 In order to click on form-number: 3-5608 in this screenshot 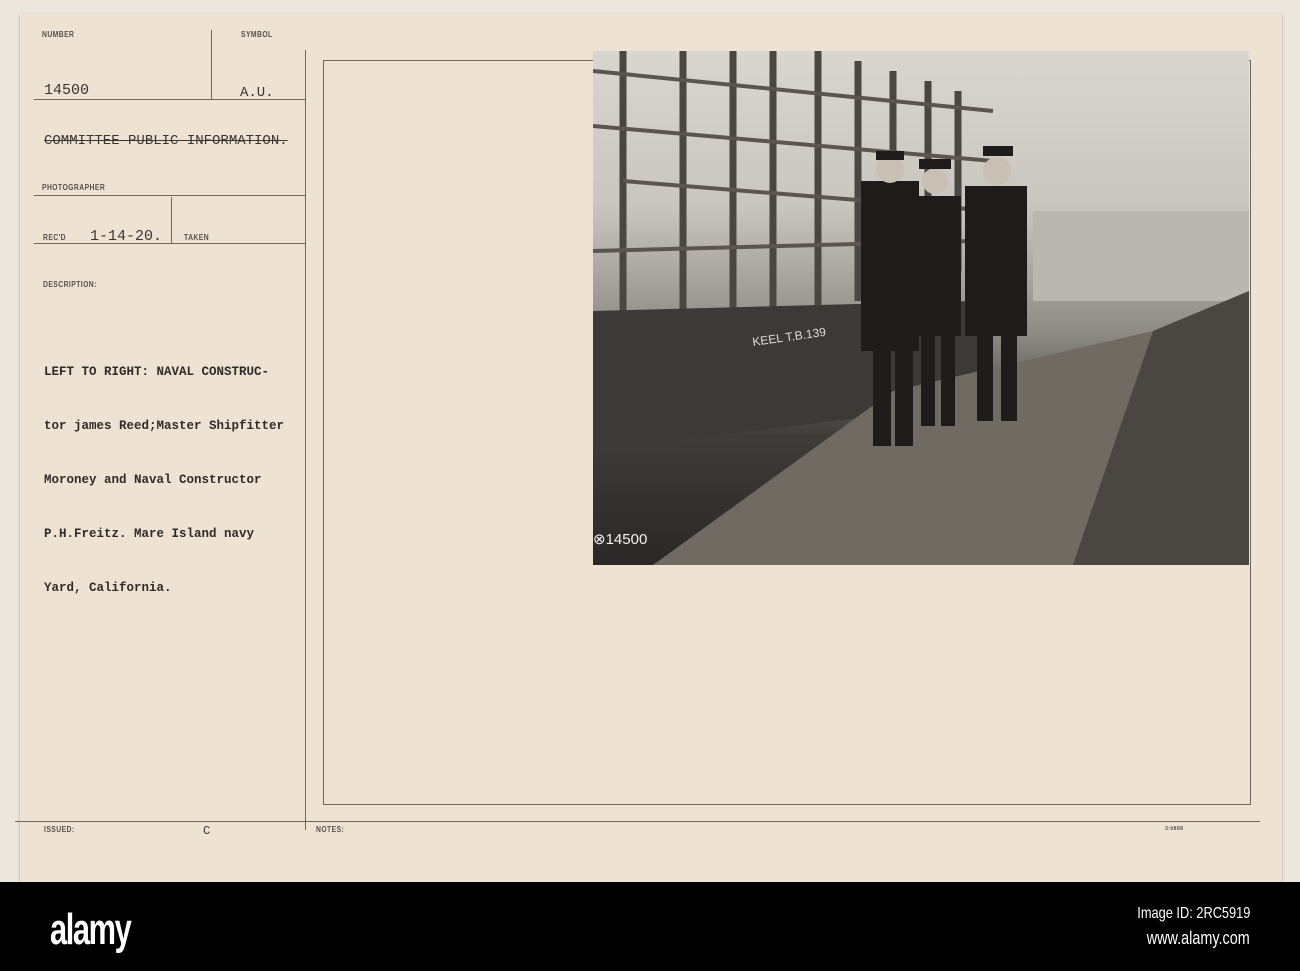, I will do `click(1174, 829)`.